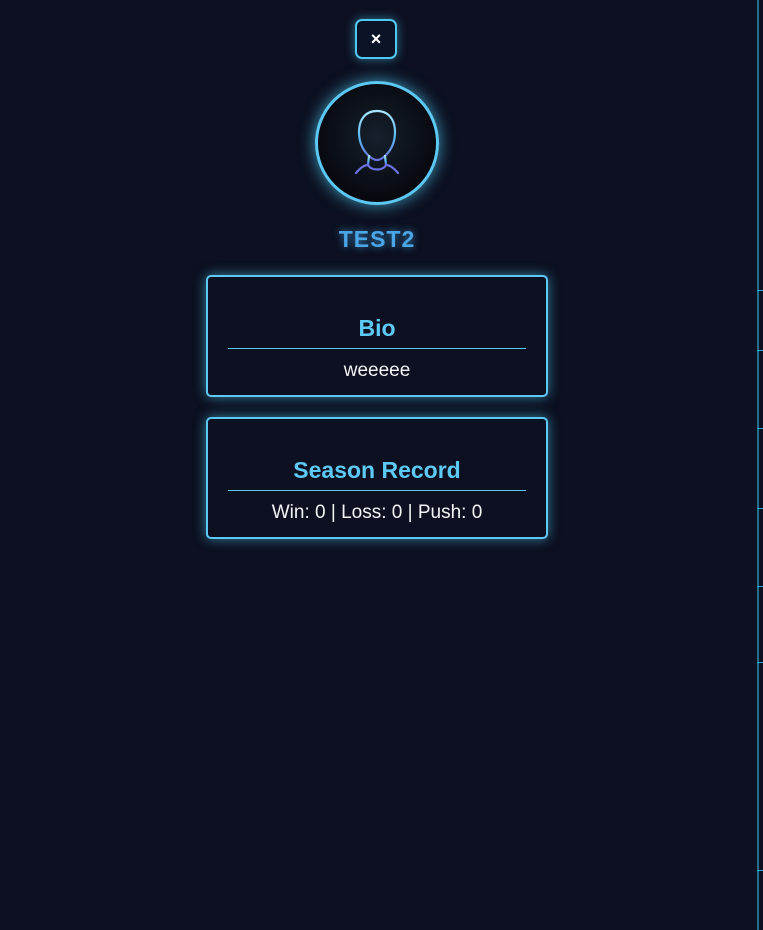 The width and height of the screenshot is (763, 930). Describe the element at coordinates (377, 370) in the screenshot. I see `bio-text: weeeee` at that location.